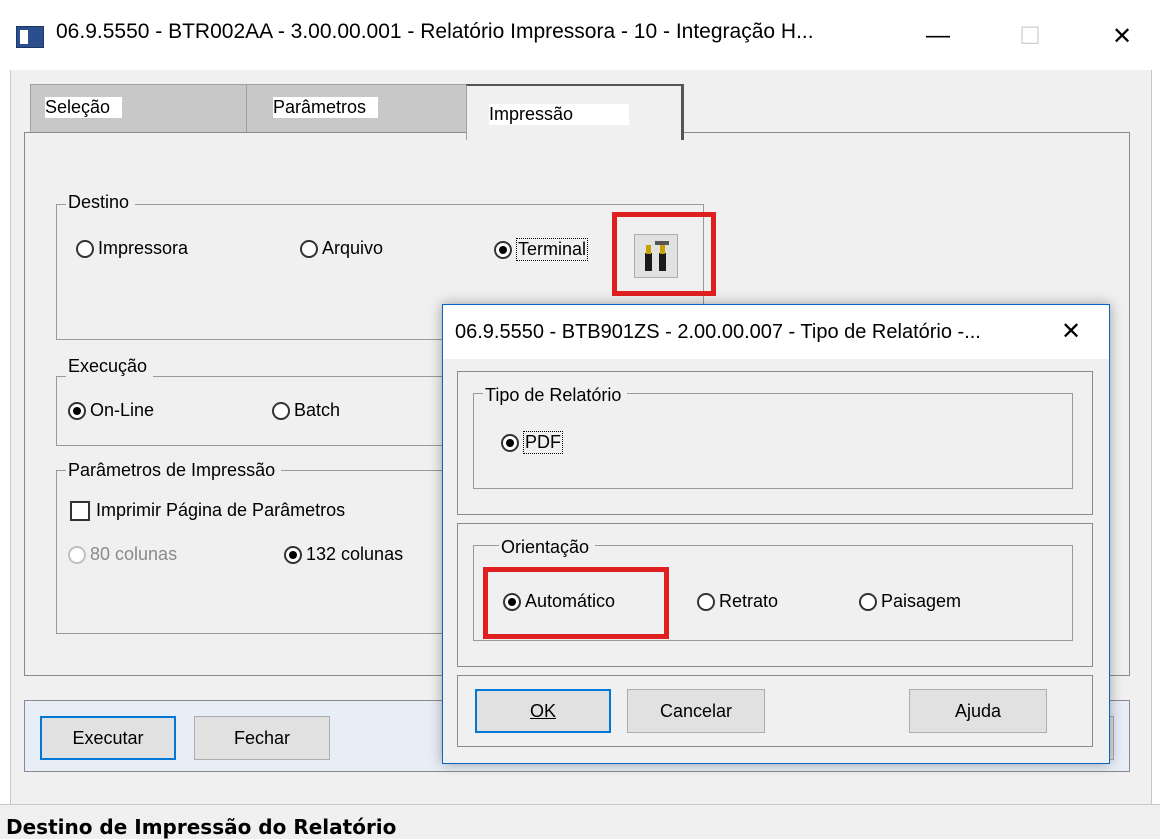 Image resolution: width=1160 pixels, height=839 pixels. I want to click on radio-retrato: Retrato, so click(737, 601).